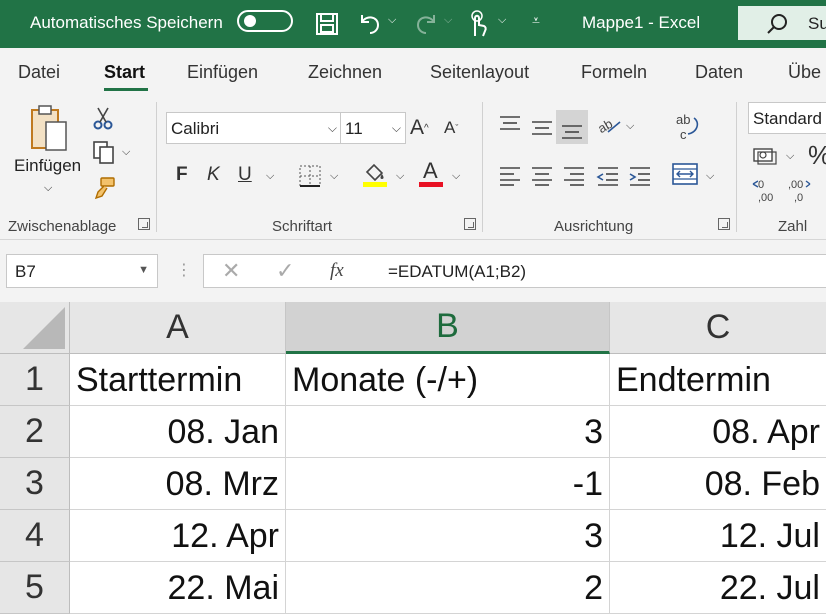  What do you see at coordinates (641, 22) in the screenshot?
I see `document-title: Mappe1 - Excel` at bounding box center [641, 22].